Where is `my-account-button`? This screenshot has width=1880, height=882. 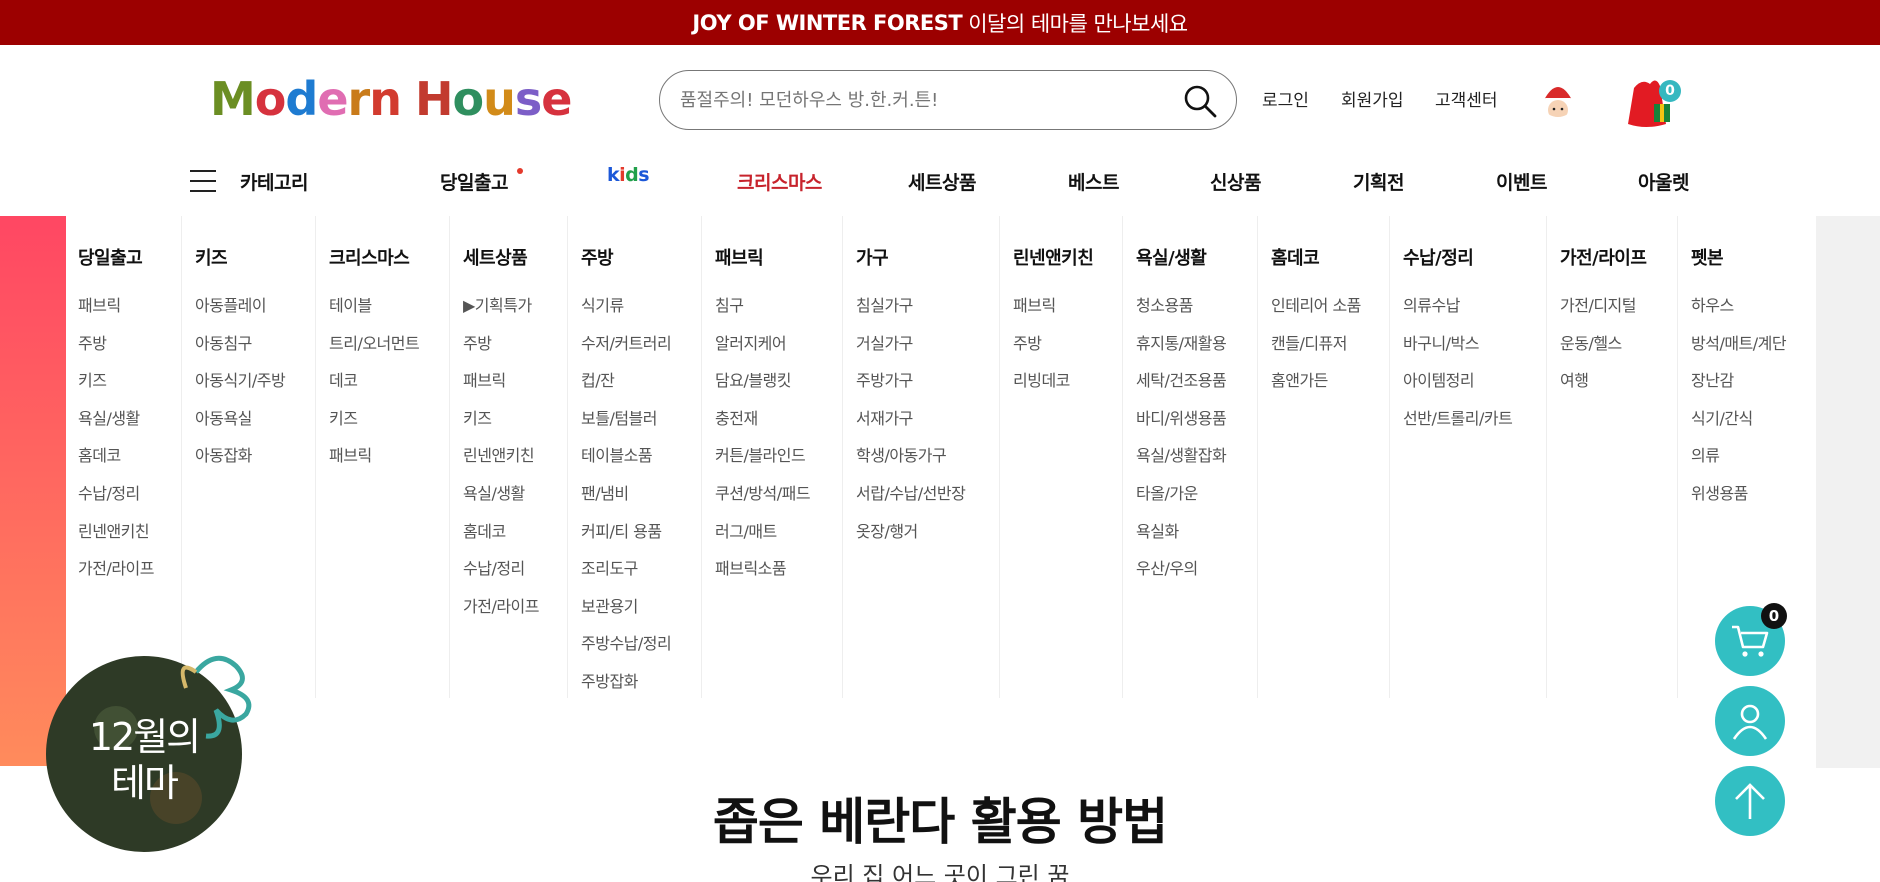 my-account-button is located at coordinates (1750, 721).